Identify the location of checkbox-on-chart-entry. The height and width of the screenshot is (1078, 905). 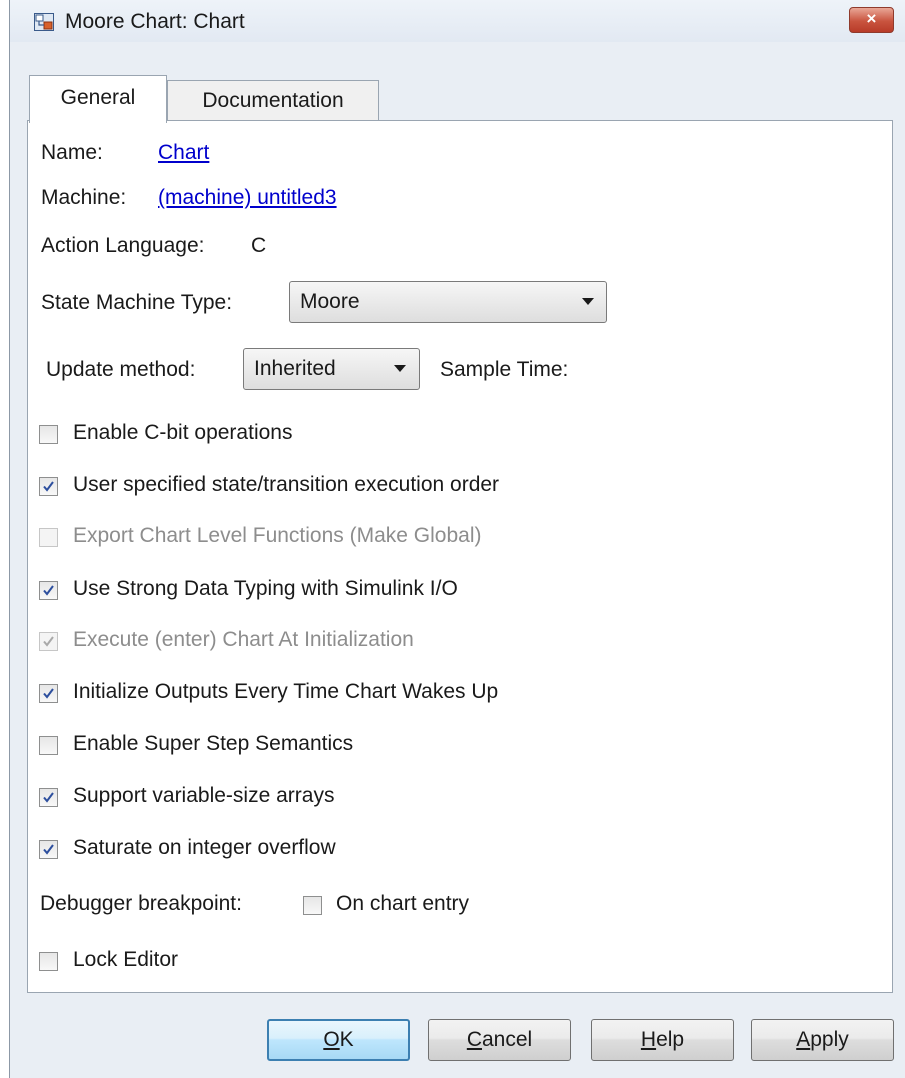
(312, 905).